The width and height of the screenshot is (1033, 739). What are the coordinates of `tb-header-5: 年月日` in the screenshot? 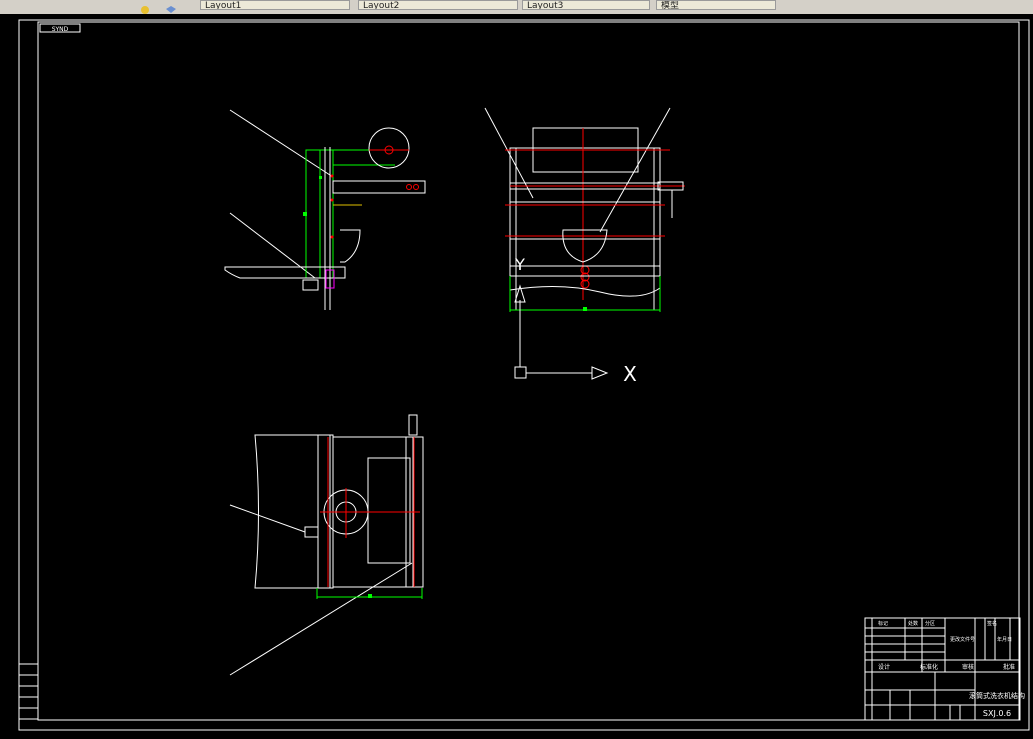 It's located at (1004, 639).